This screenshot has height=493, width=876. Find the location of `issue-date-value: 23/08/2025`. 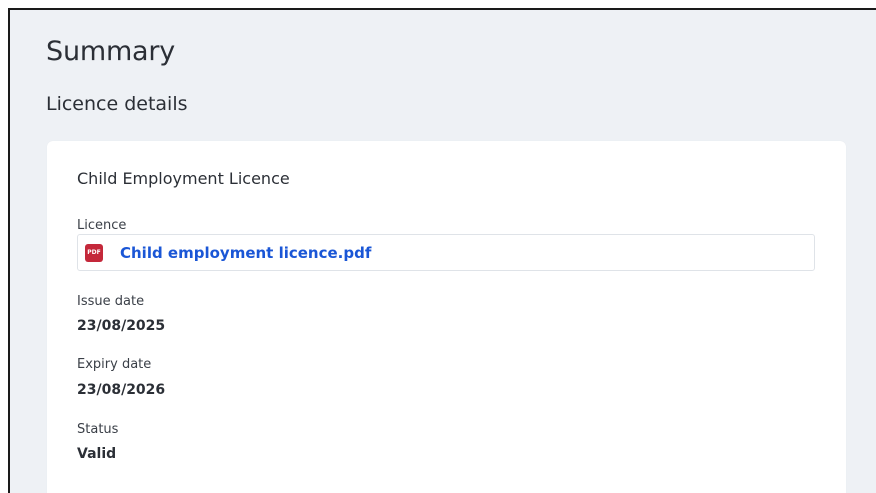

issue-date-value: 23/08/2025 is located at coordinates (121, 326).